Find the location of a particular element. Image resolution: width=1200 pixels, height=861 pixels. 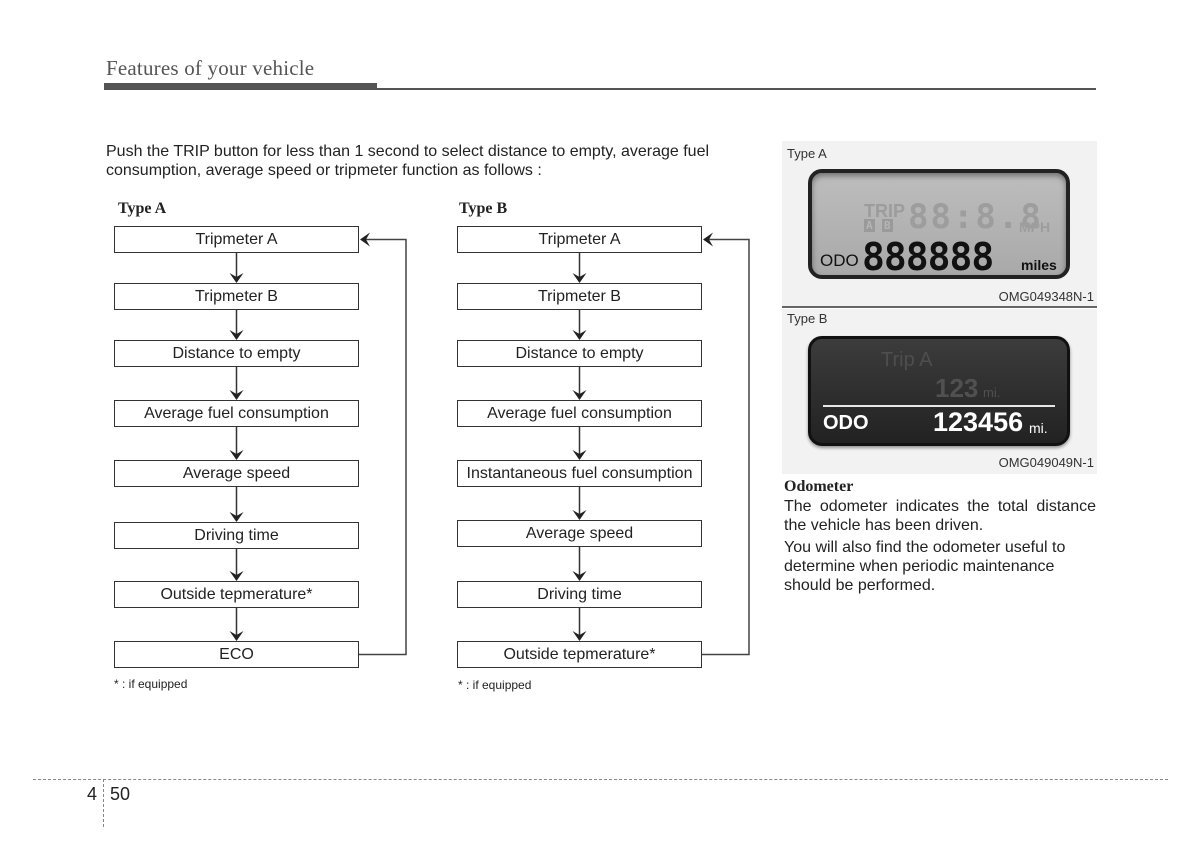

chapter-number: 4 is located at coordinates (92, 794).